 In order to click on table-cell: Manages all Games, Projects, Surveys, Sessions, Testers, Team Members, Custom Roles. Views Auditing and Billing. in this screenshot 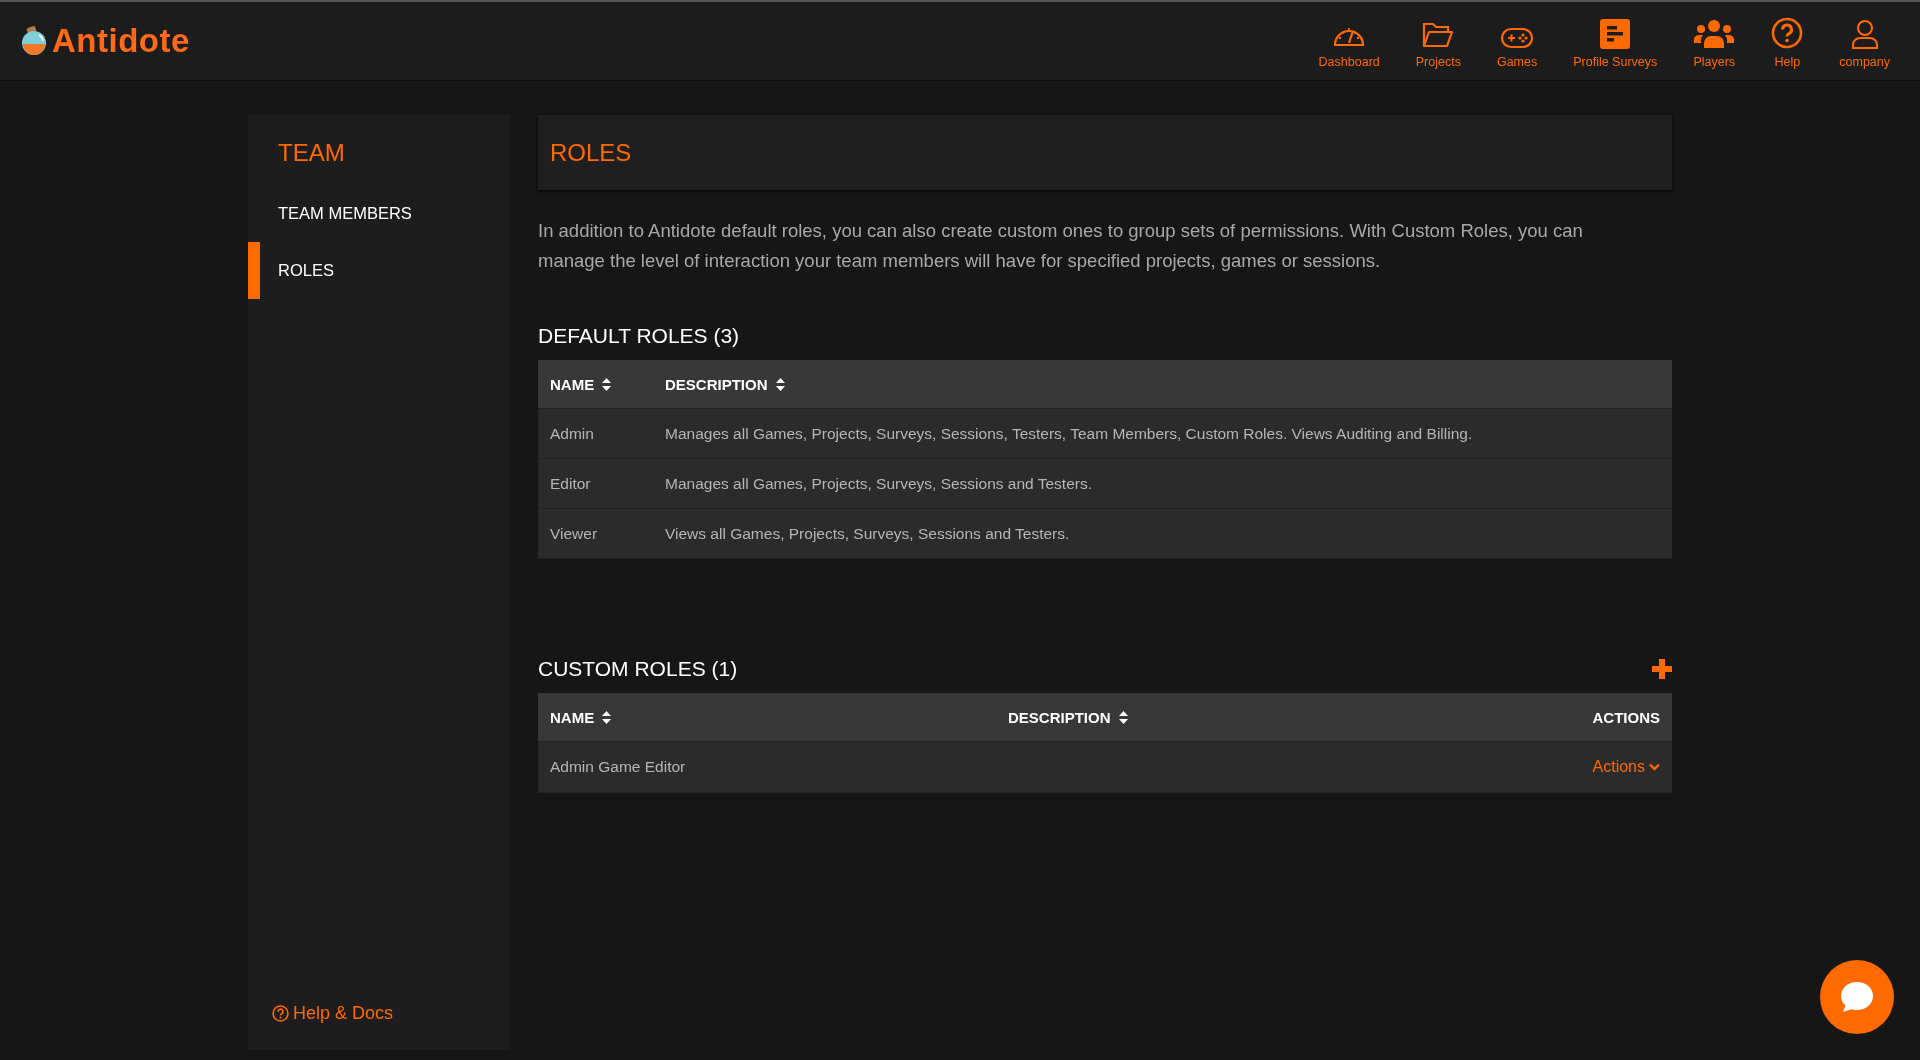, I will do `click(1162, 433)`.